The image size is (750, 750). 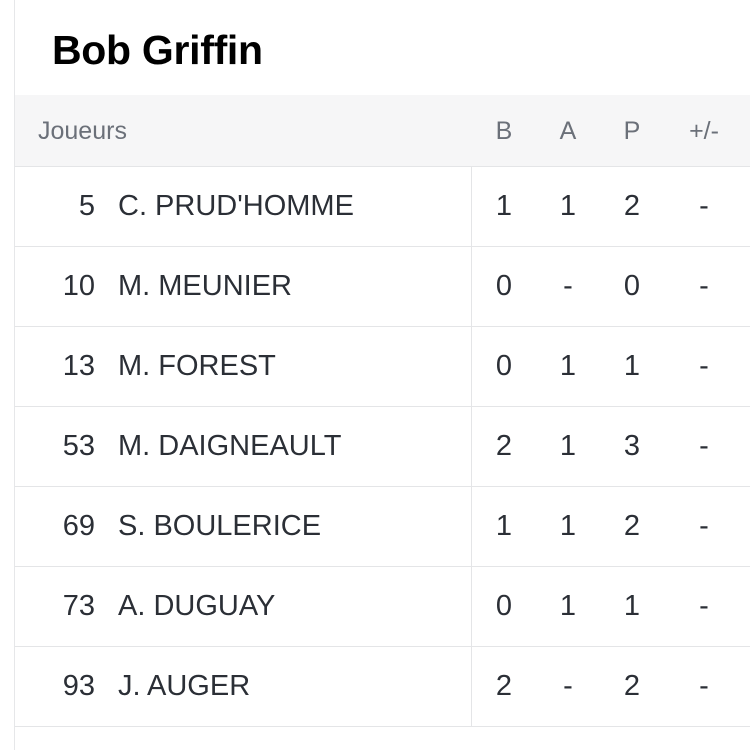 What do you see at coordinates (197, 606) in the screenshot?
I see `player-name: A. DUGUAY` at bounding box center [197, 606].